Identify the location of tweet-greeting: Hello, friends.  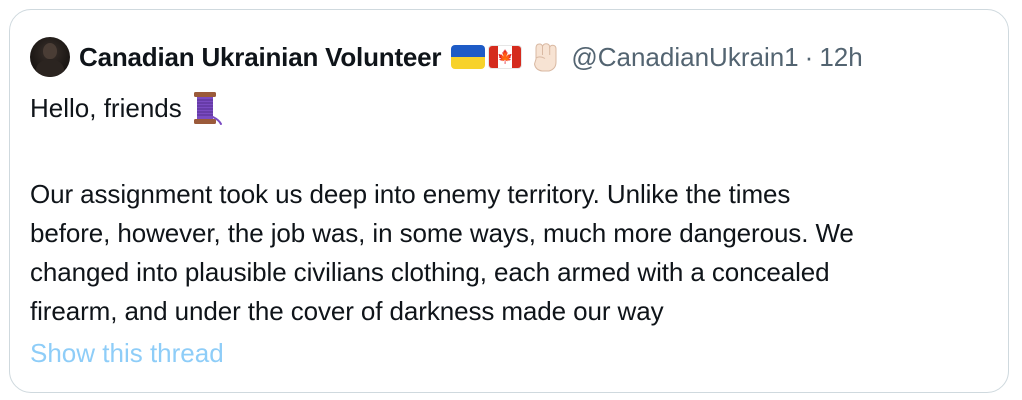
(127, 108).